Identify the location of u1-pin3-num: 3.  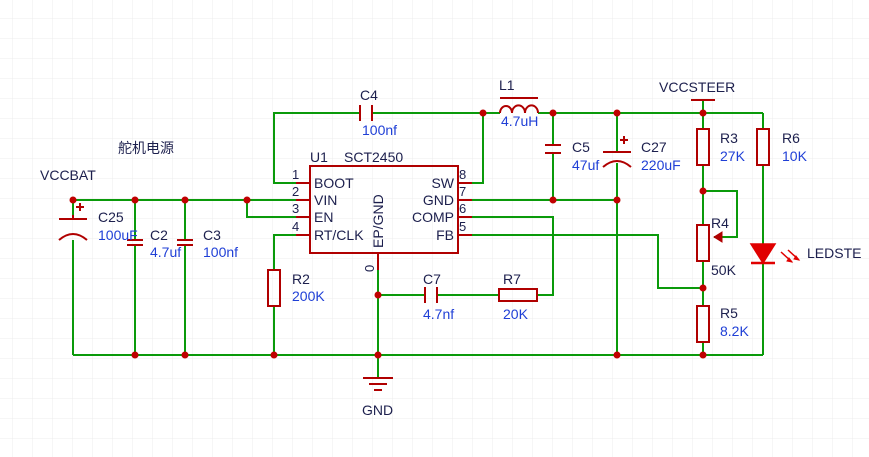
(295, 208).